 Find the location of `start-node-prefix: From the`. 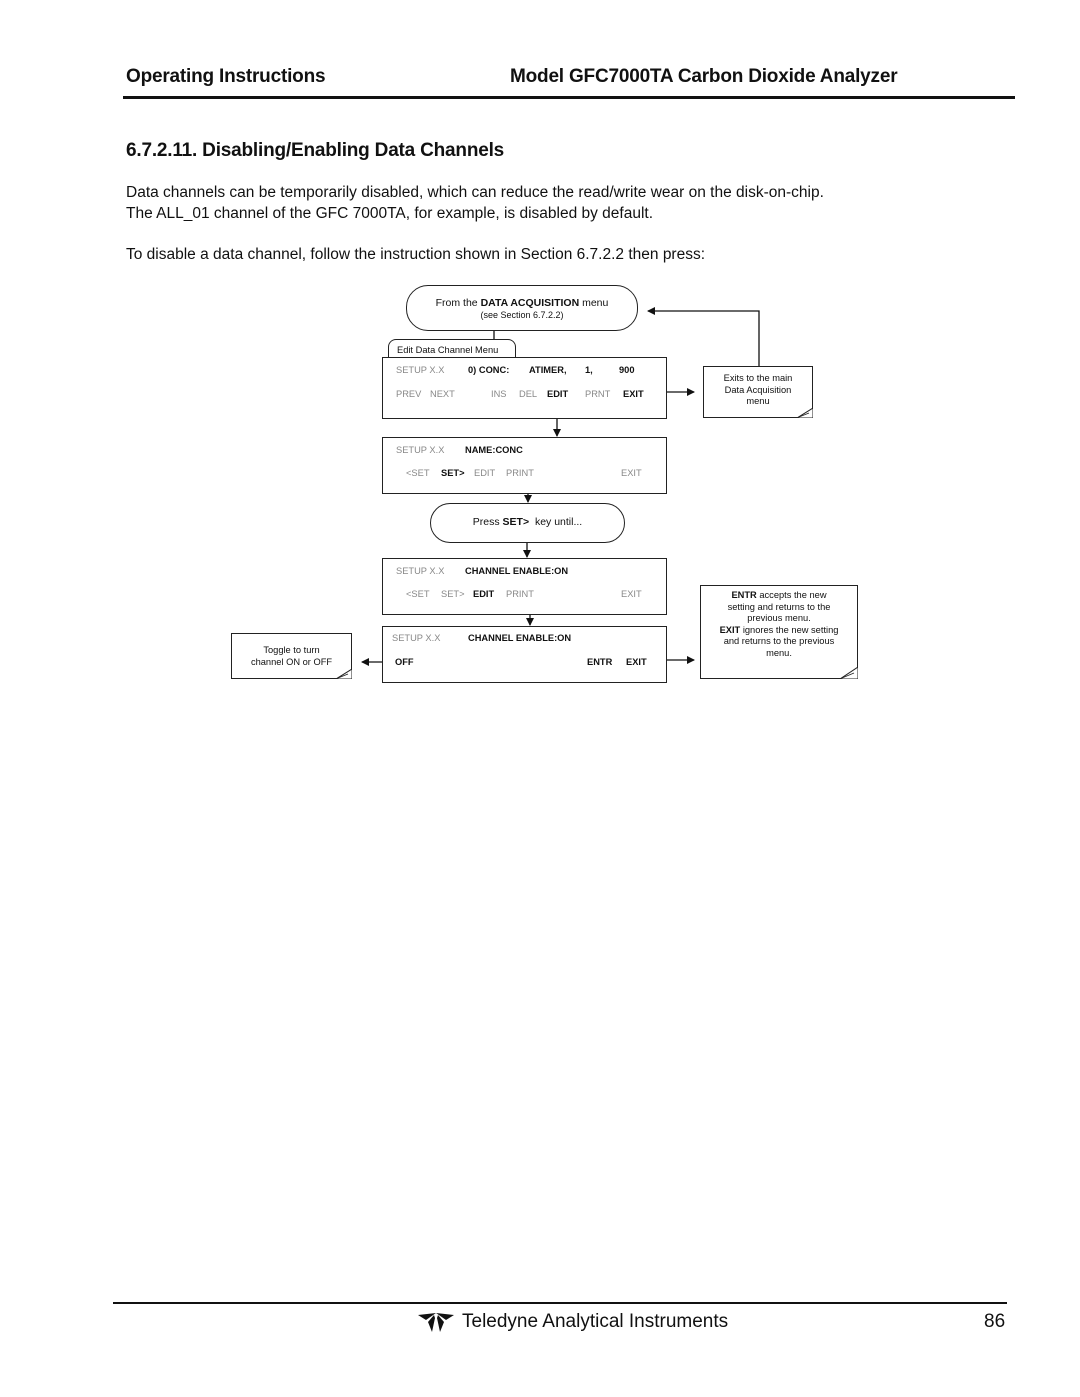

start-node-prefix: From the is located at coordinates (458, 303).